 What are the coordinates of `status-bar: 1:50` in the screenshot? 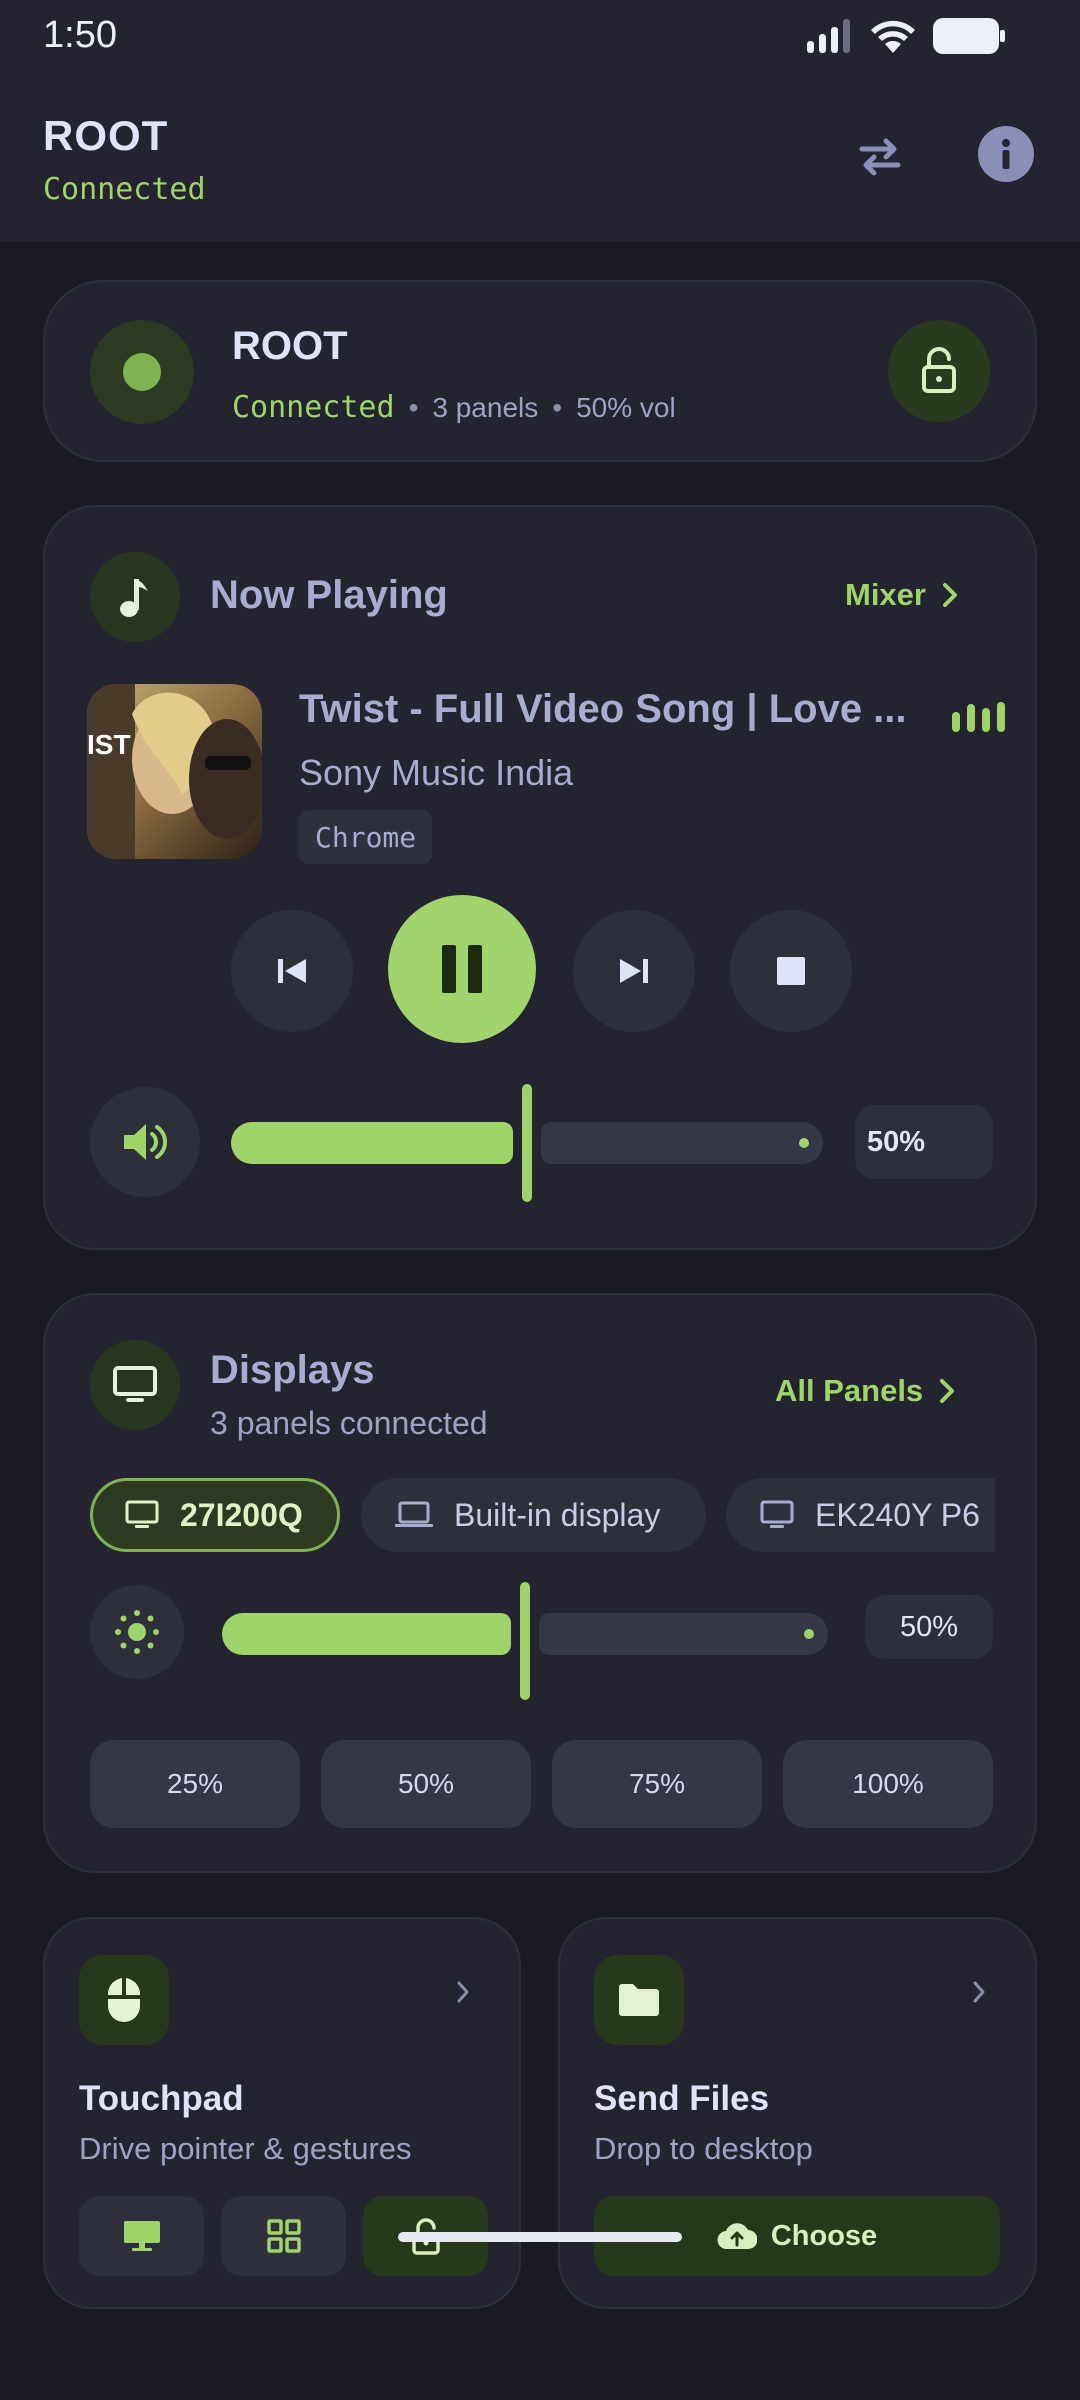 It's located at (540, 36).